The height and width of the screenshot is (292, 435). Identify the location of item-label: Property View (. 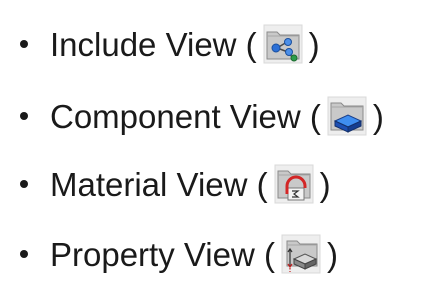
(162, 254).